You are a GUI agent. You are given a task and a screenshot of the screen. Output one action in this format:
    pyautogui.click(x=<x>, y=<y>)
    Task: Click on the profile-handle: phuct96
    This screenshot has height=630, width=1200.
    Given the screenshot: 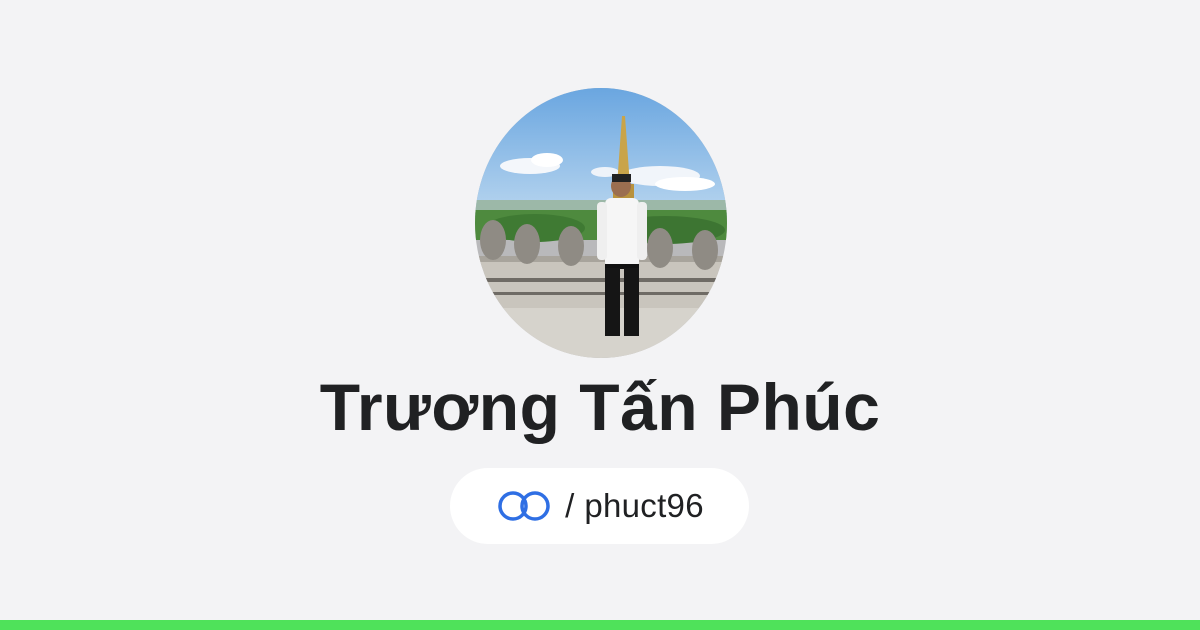 What is the action you would take?
    pyautogui.click(x=644, y=505)
    